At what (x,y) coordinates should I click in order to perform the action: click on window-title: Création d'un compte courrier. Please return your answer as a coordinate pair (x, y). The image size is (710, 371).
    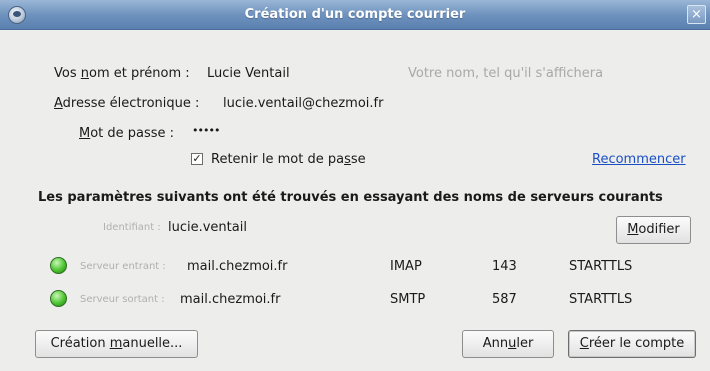
    Looking at the image, I should click on (355, 14).